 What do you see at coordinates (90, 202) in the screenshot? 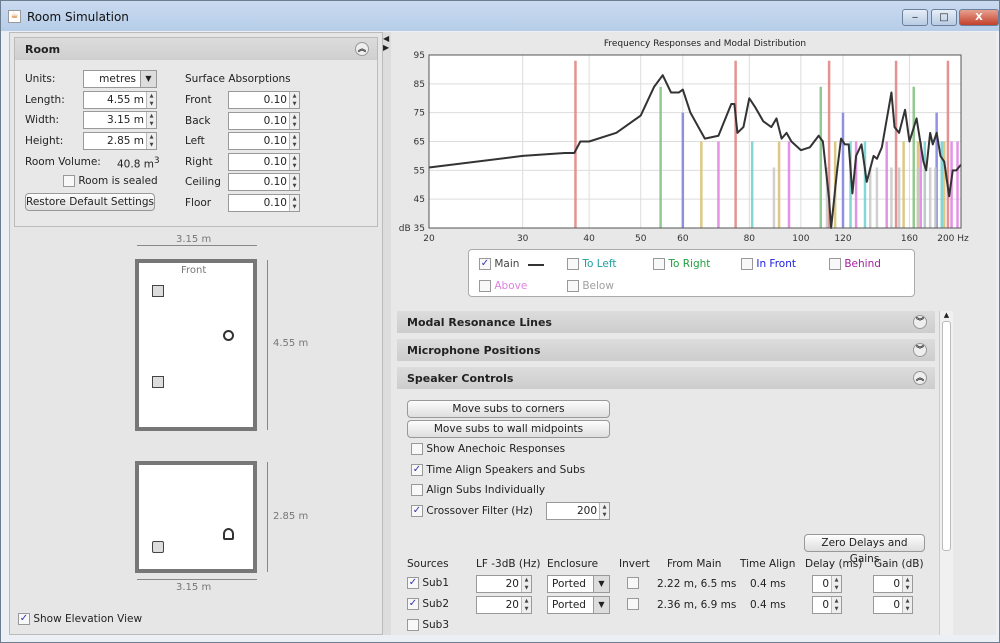
I see `restore-defaults-button: Restore Default Settings` at bounding box center [90, 202].